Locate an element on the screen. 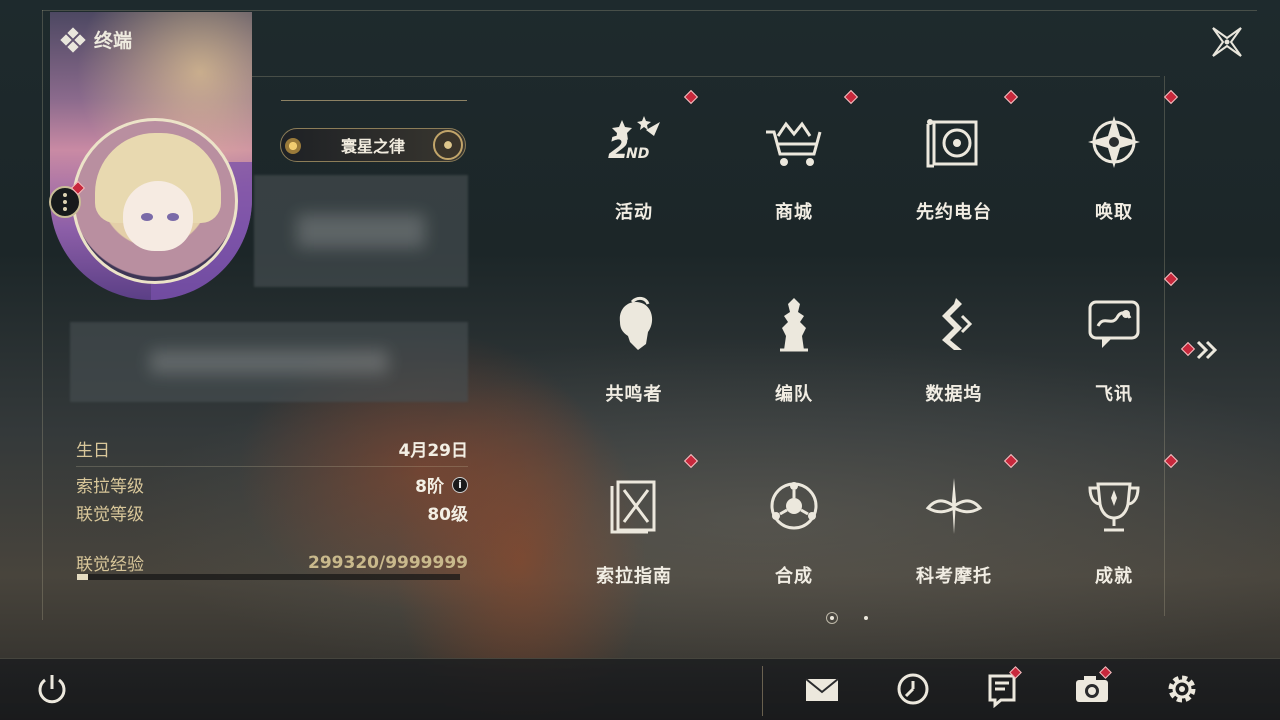 Image resolution: width=1280 pixels, height=720 pixels. menu-item-synthesis: 合成 is located at coordinates (794, 535).